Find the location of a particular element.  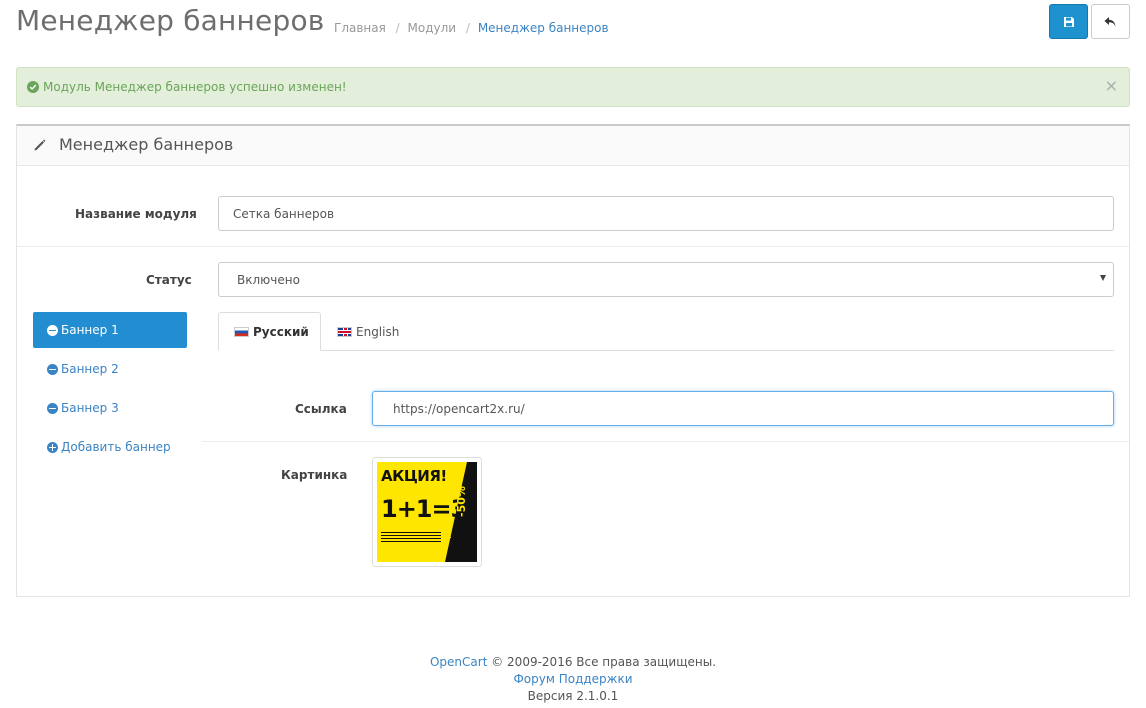

reply-arrow-icon is located at coordinates (1110, 21).